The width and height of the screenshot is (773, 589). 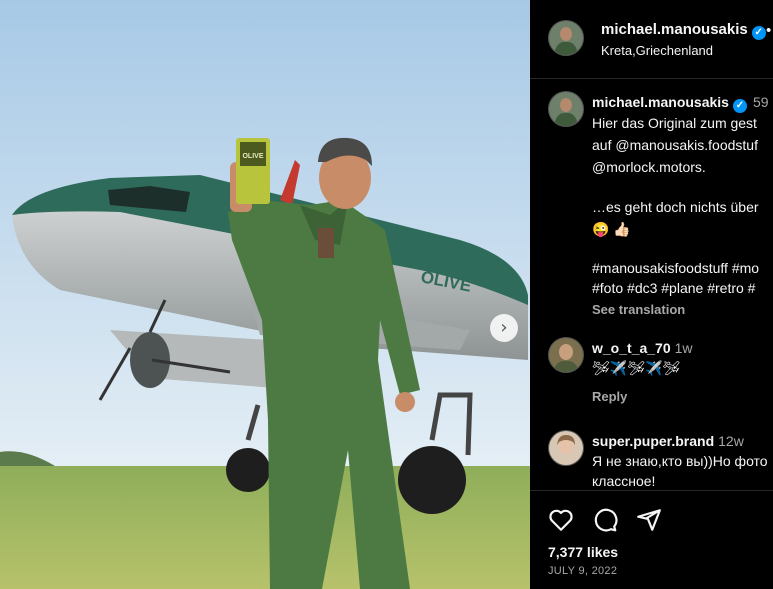 I want to click on comment-username: super.puper.brand 12w, so click(x=668, y=441).